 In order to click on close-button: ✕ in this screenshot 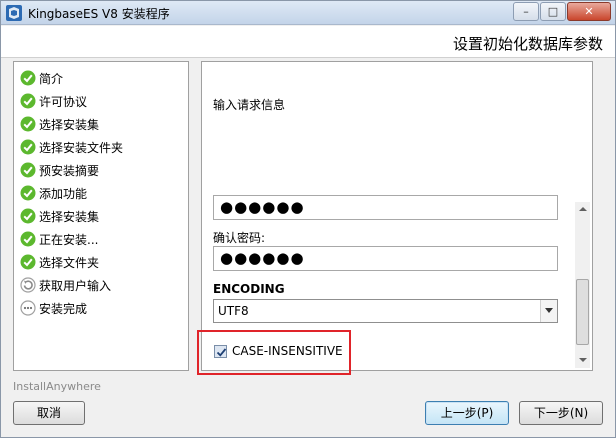, I will do `click(589, 11)`.